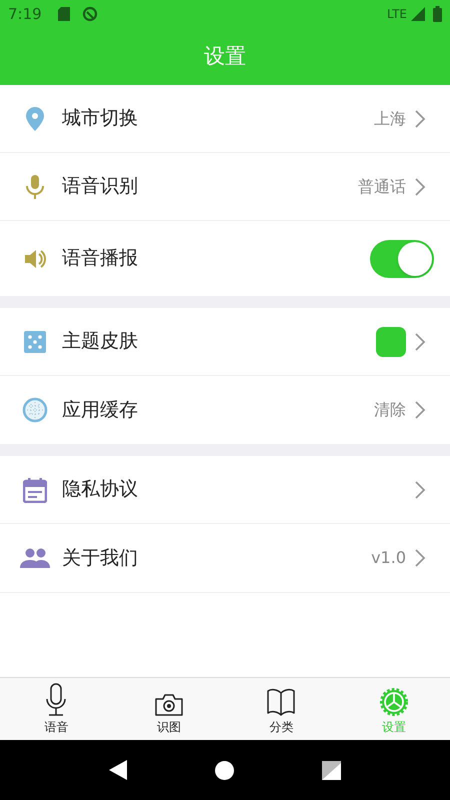 This screenshot has width=450, height=800. I want to click on tab-item: 分类, so click(281, 709).